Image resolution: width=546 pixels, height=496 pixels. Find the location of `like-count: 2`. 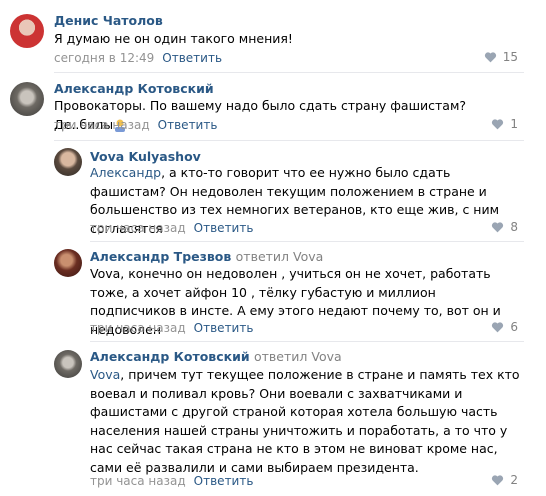

like-count: 2 is located at coordinates (514, 480).